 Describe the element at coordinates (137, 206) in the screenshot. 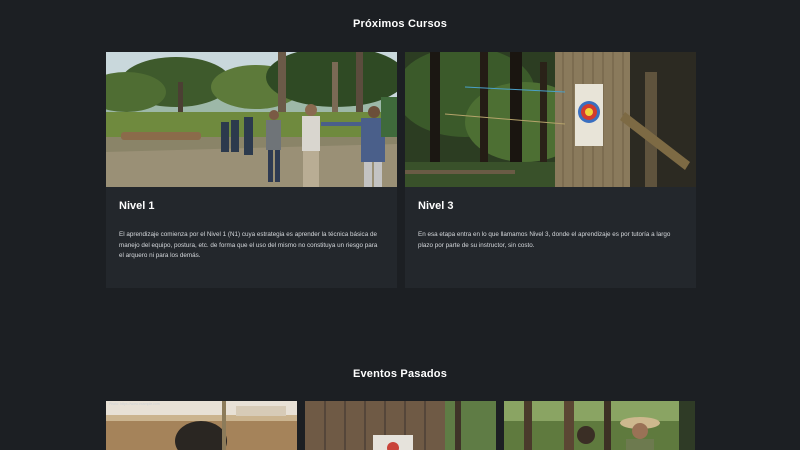

I see `course-card-title: Nivel 1` at that location.